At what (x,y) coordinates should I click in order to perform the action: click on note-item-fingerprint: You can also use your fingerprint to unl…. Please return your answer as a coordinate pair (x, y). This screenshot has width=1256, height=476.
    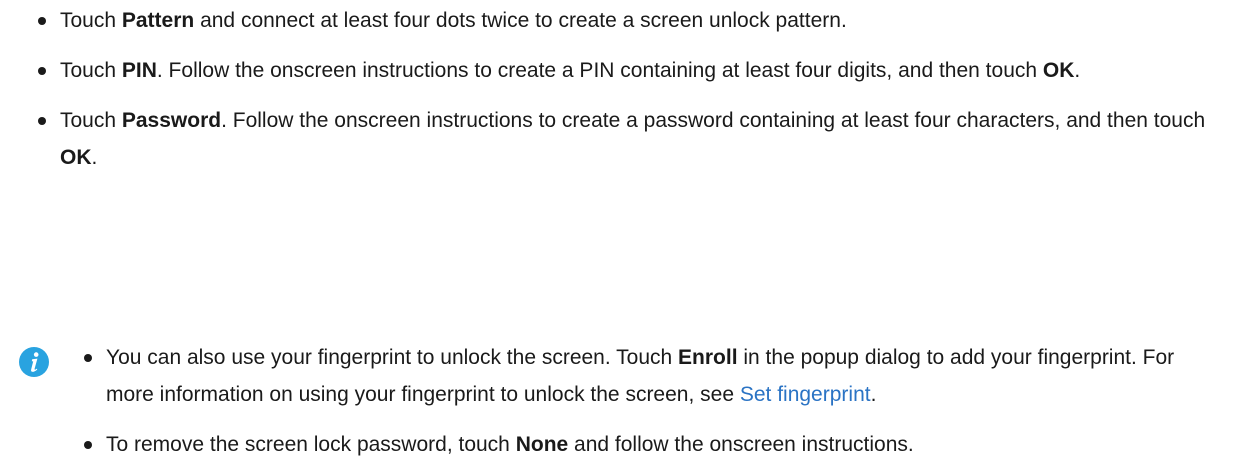
    Looking at the image, I should click on (654, 376).